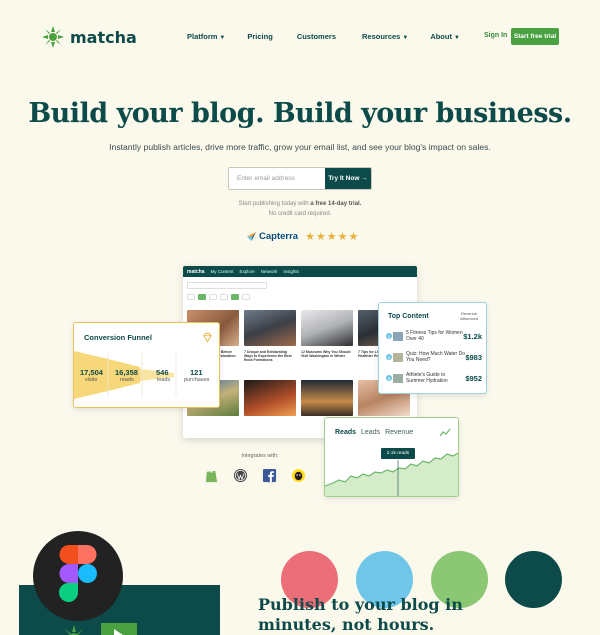 The width and height of the screenshot is (600, 635). I want to click on rank-badge: 1, so click(389, 336).